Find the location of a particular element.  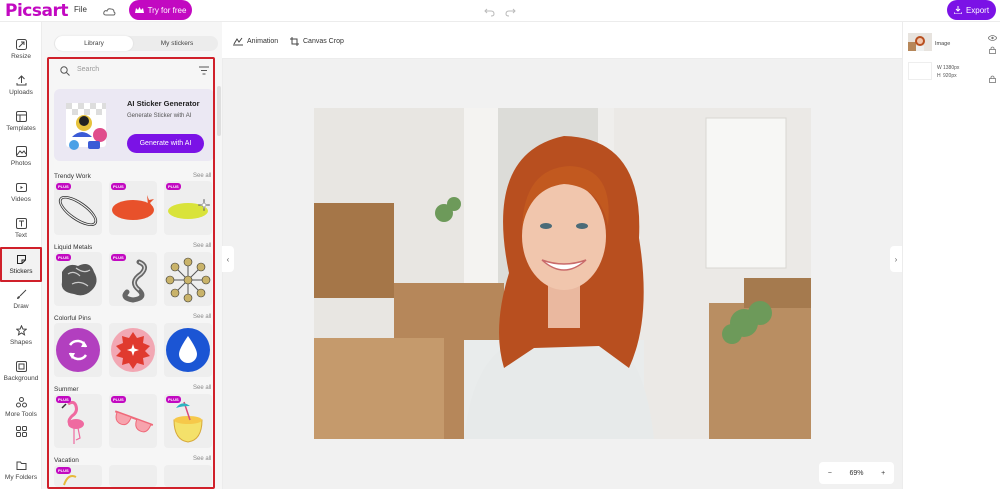

ai-sticker-preview is located at coordinates (88, 125).